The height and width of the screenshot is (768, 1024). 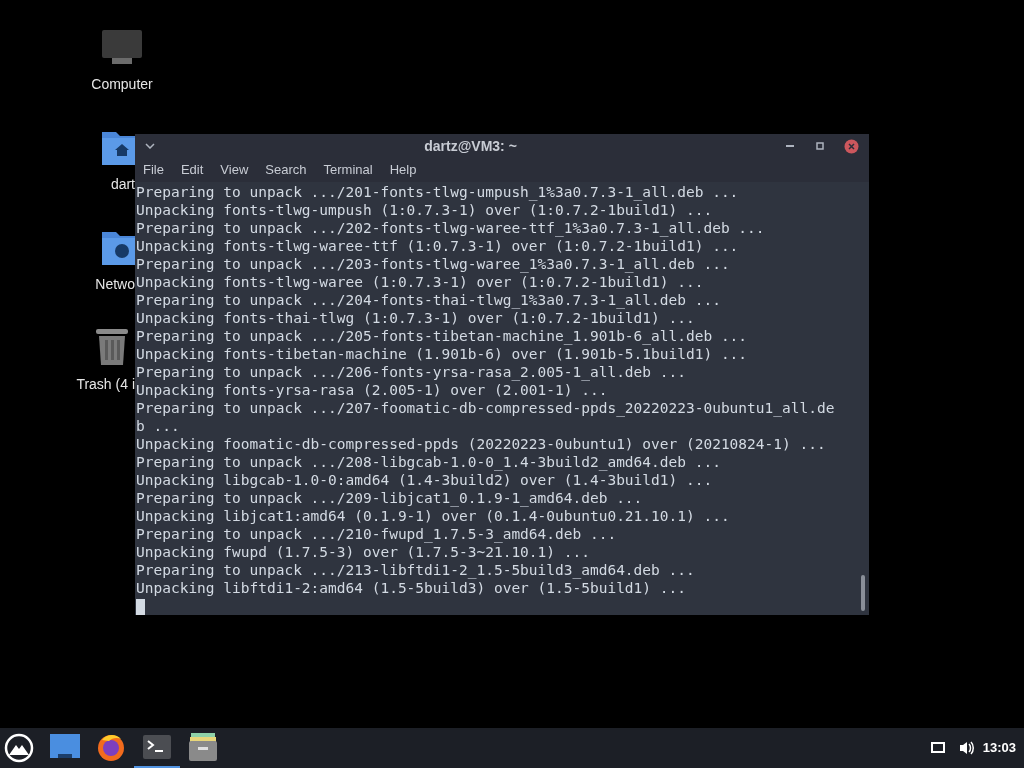 I want to click on text-cursor, so click(x=140, y=607).